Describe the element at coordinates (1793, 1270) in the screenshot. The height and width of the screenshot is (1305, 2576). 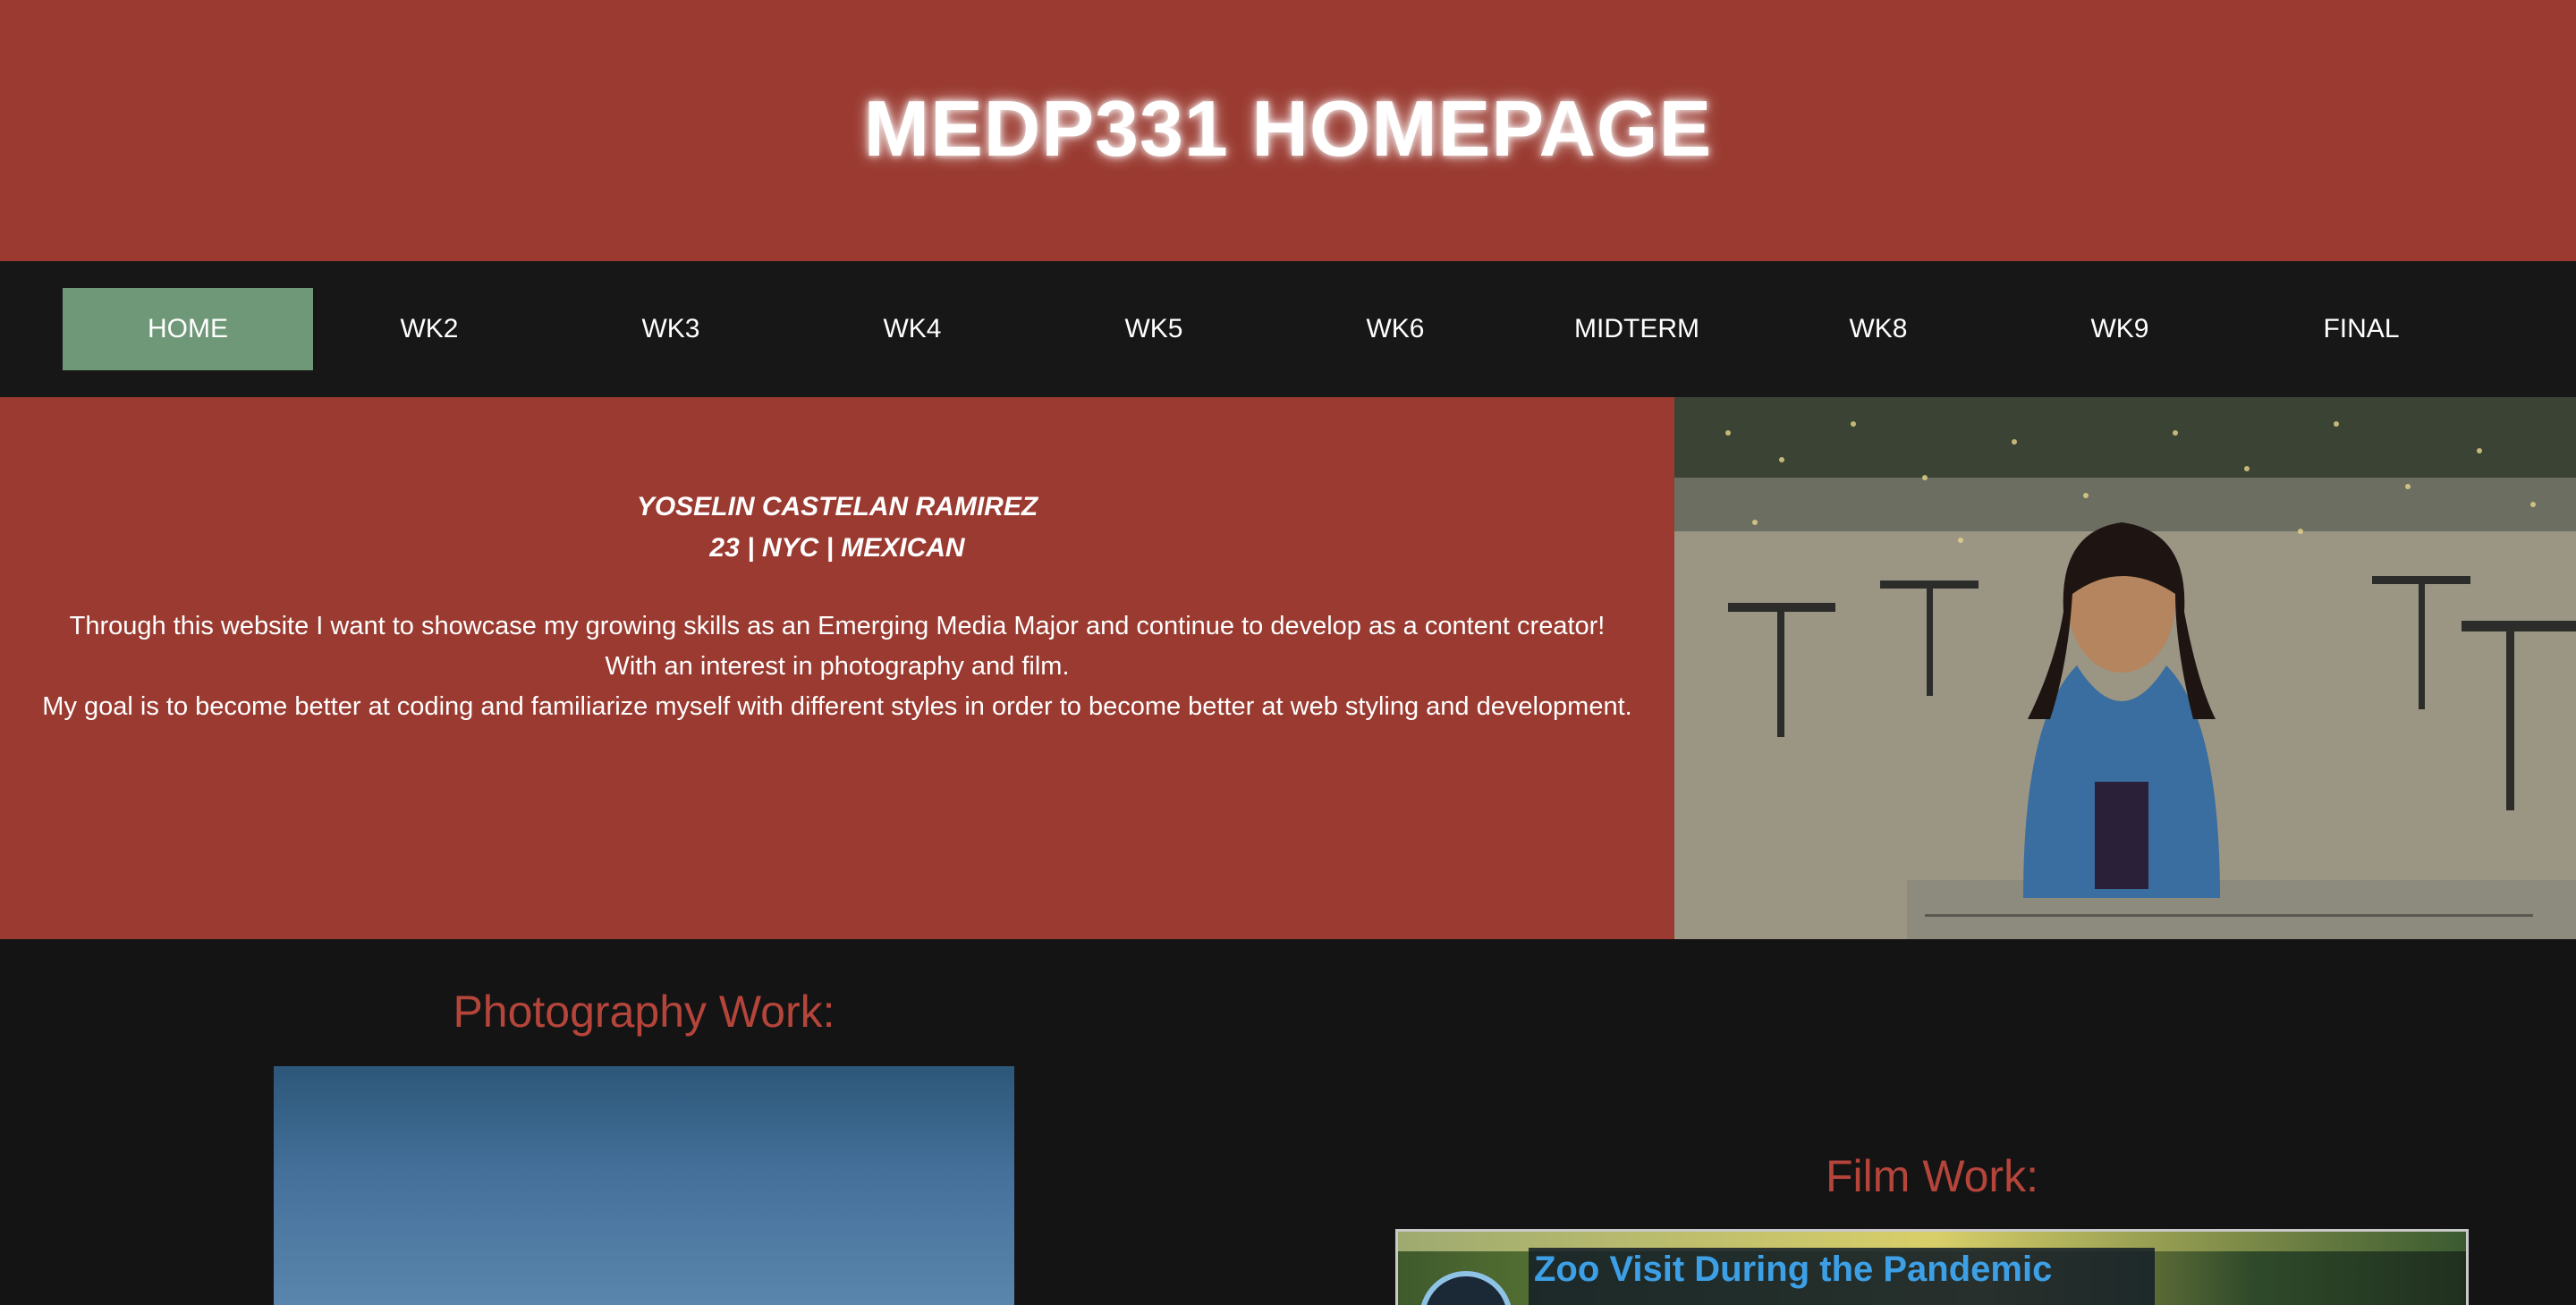
I see `video-title: Zoo Visit During the Pandemic` at that location.